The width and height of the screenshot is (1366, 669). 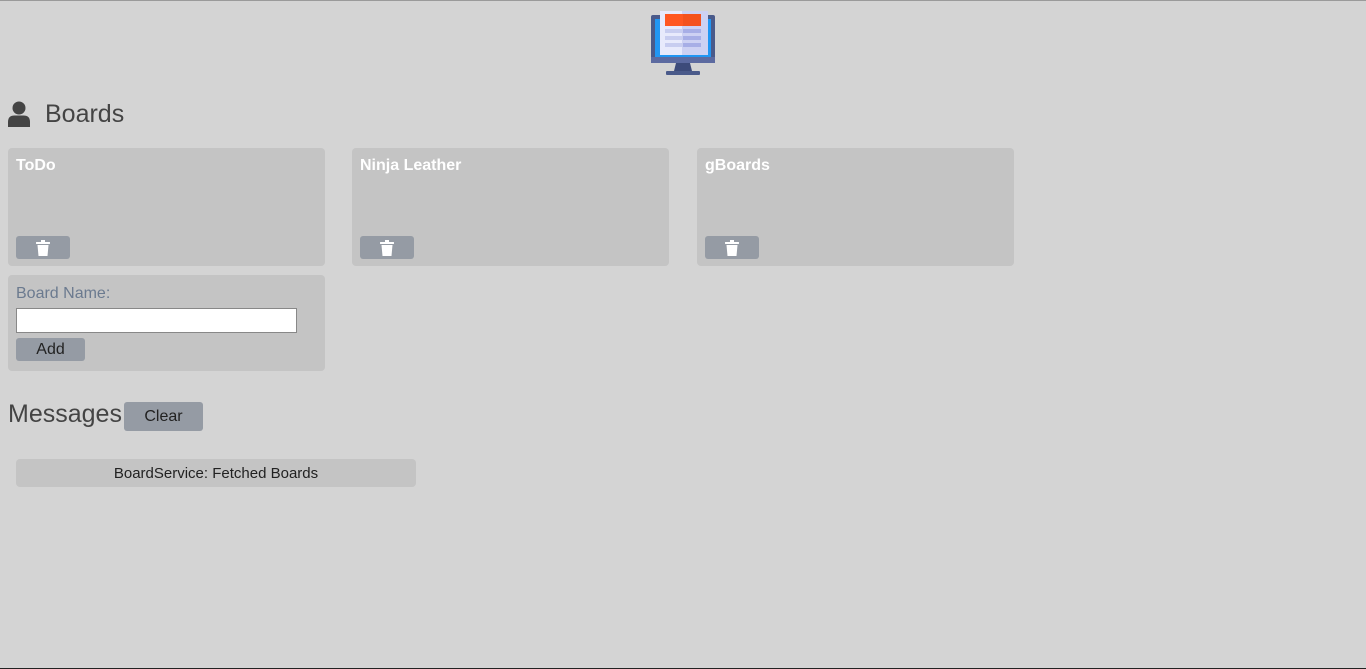 I want to click on app-logo, so click(x=683, y=43).